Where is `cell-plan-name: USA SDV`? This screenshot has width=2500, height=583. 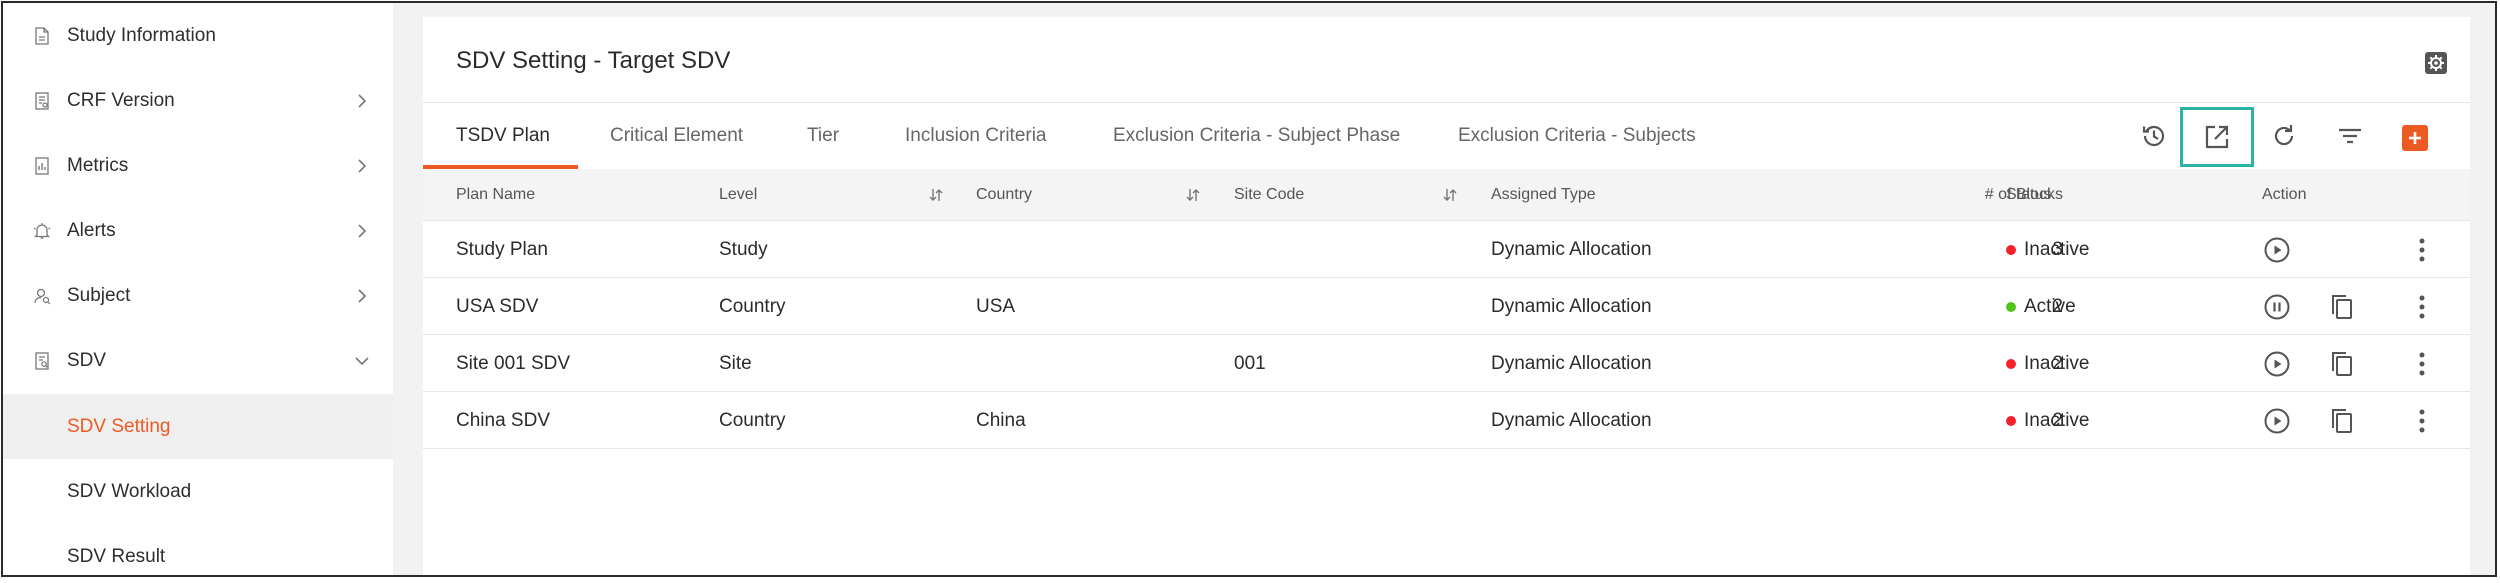
cell-plan-name: USA SDV is located at coordinates (497, 306).